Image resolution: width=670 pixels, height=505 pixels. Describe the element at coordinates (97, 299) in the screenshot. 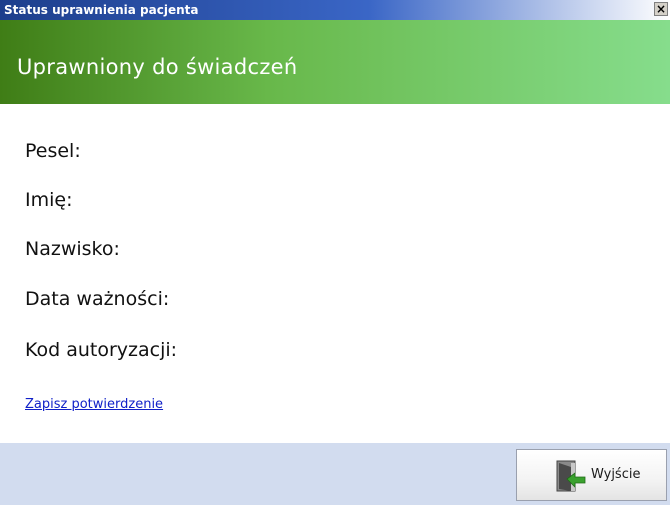

I see `valid-until-label: Data ważności:` at that location.